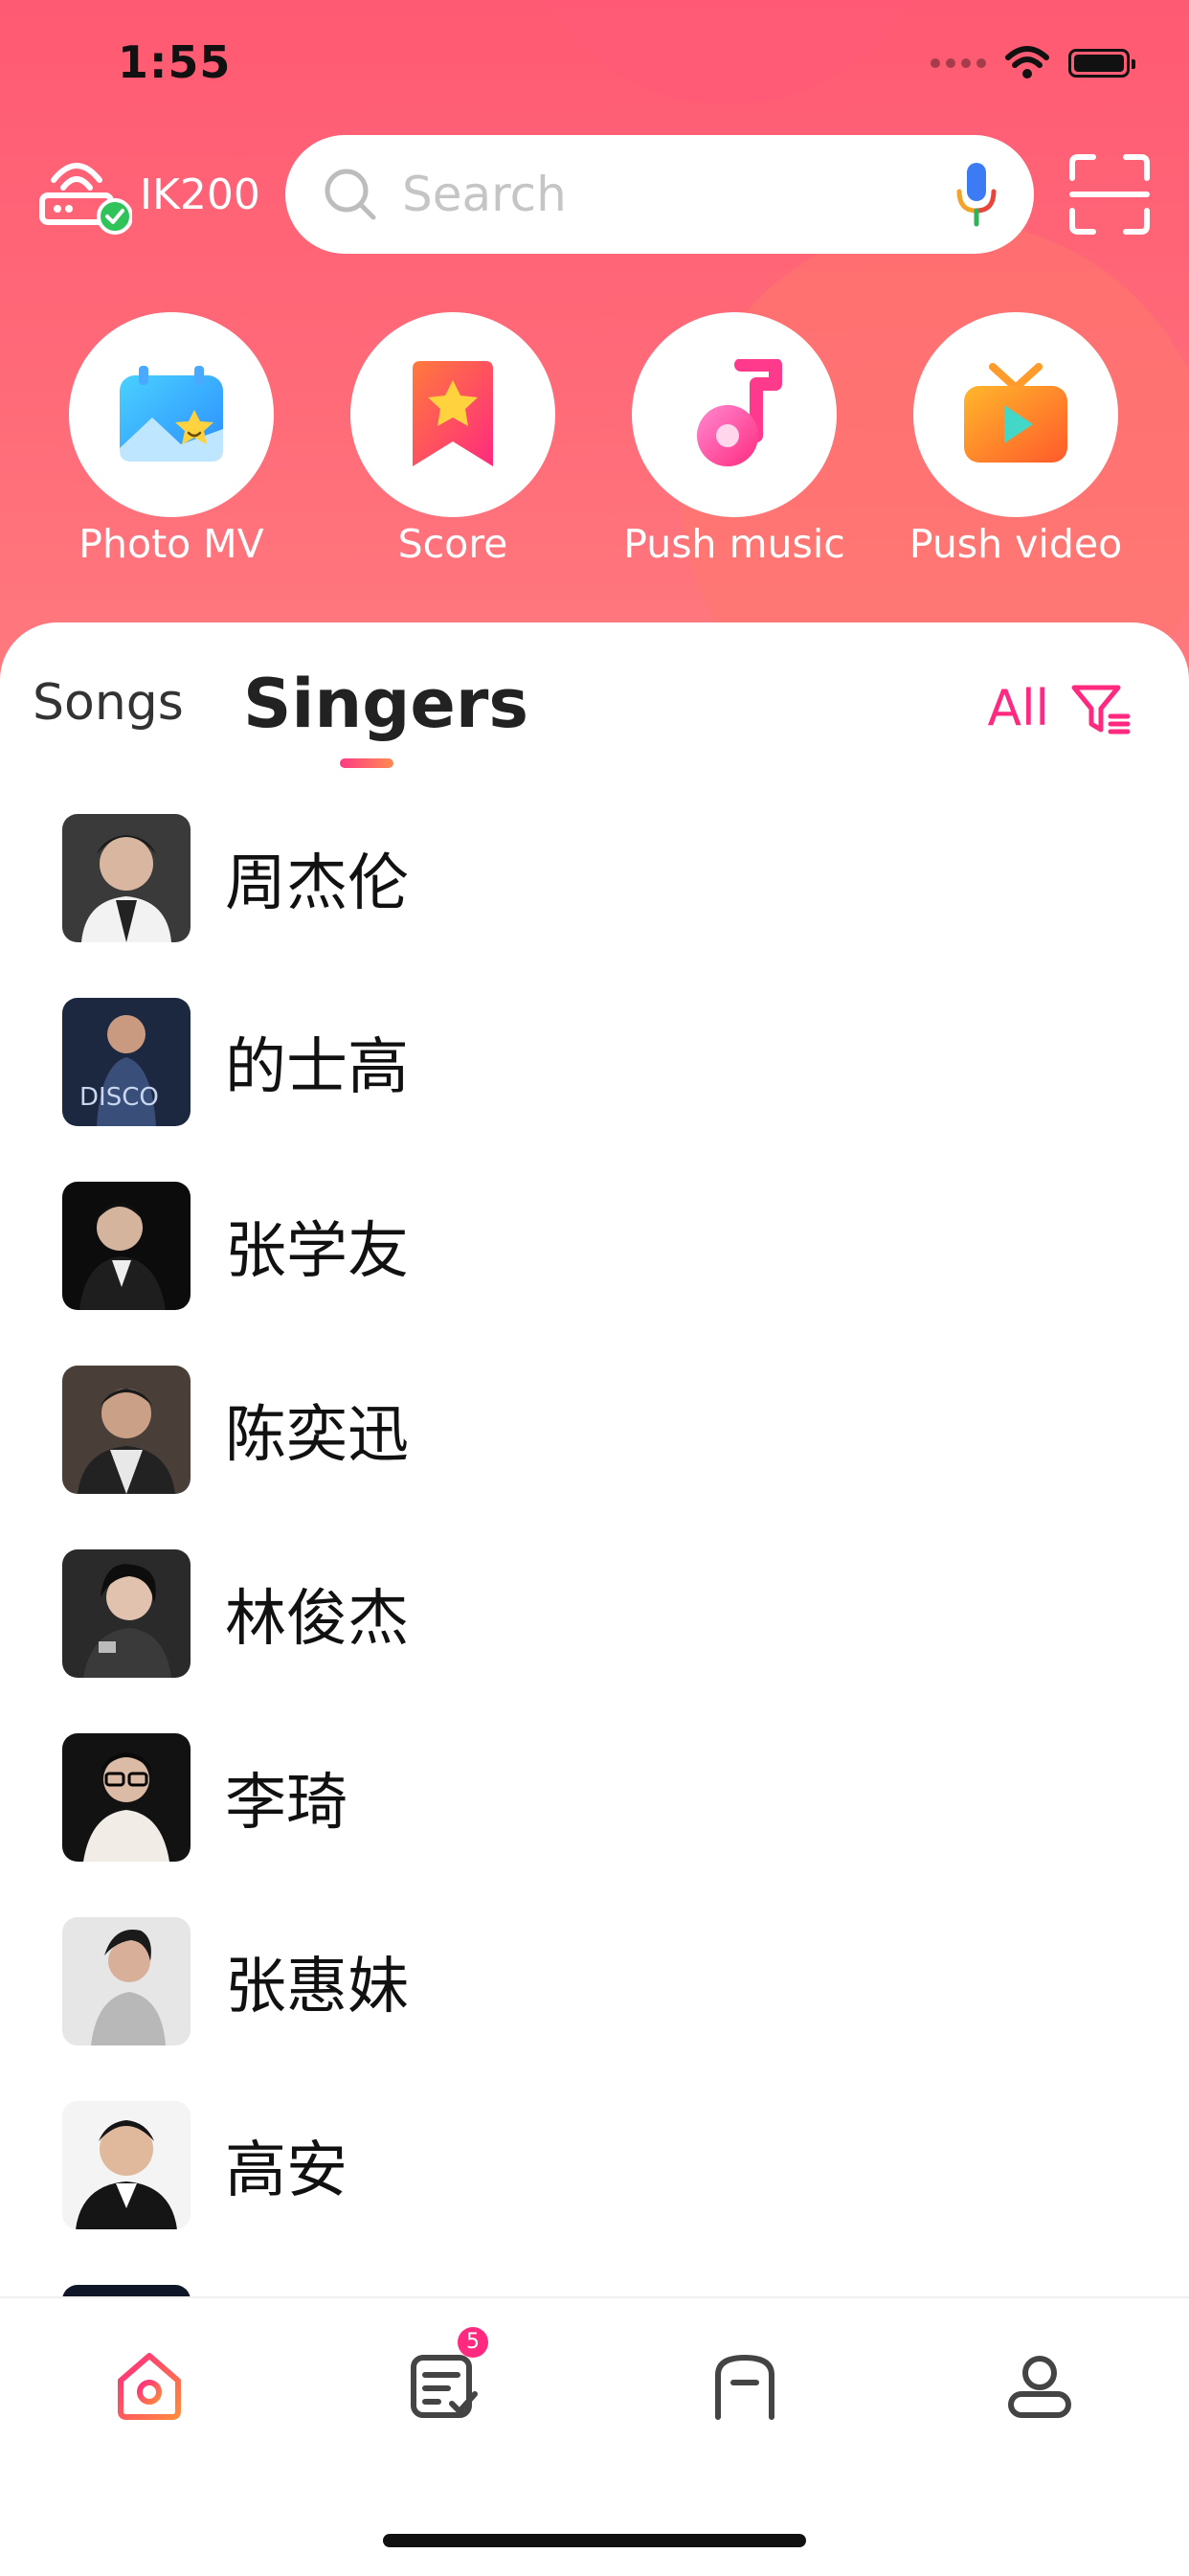  What do you see at coordinates (119, 1097) in the screenshot?
I see `svg-text: DISCO` at bounding box center [119, 1097].